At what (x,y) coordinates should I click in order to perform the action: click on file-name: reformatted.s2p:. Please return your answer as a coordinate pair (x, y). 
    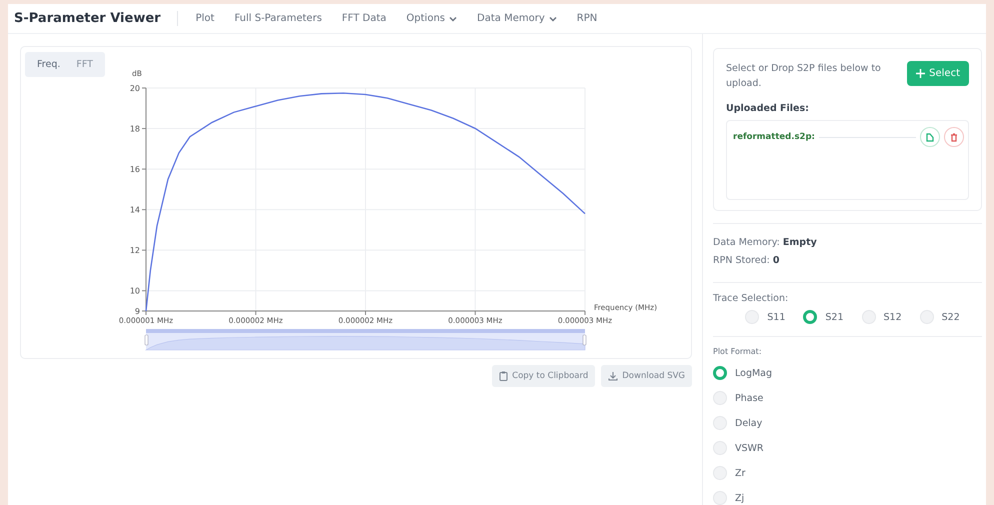
    Looking at the image, I should click on (774, 137).